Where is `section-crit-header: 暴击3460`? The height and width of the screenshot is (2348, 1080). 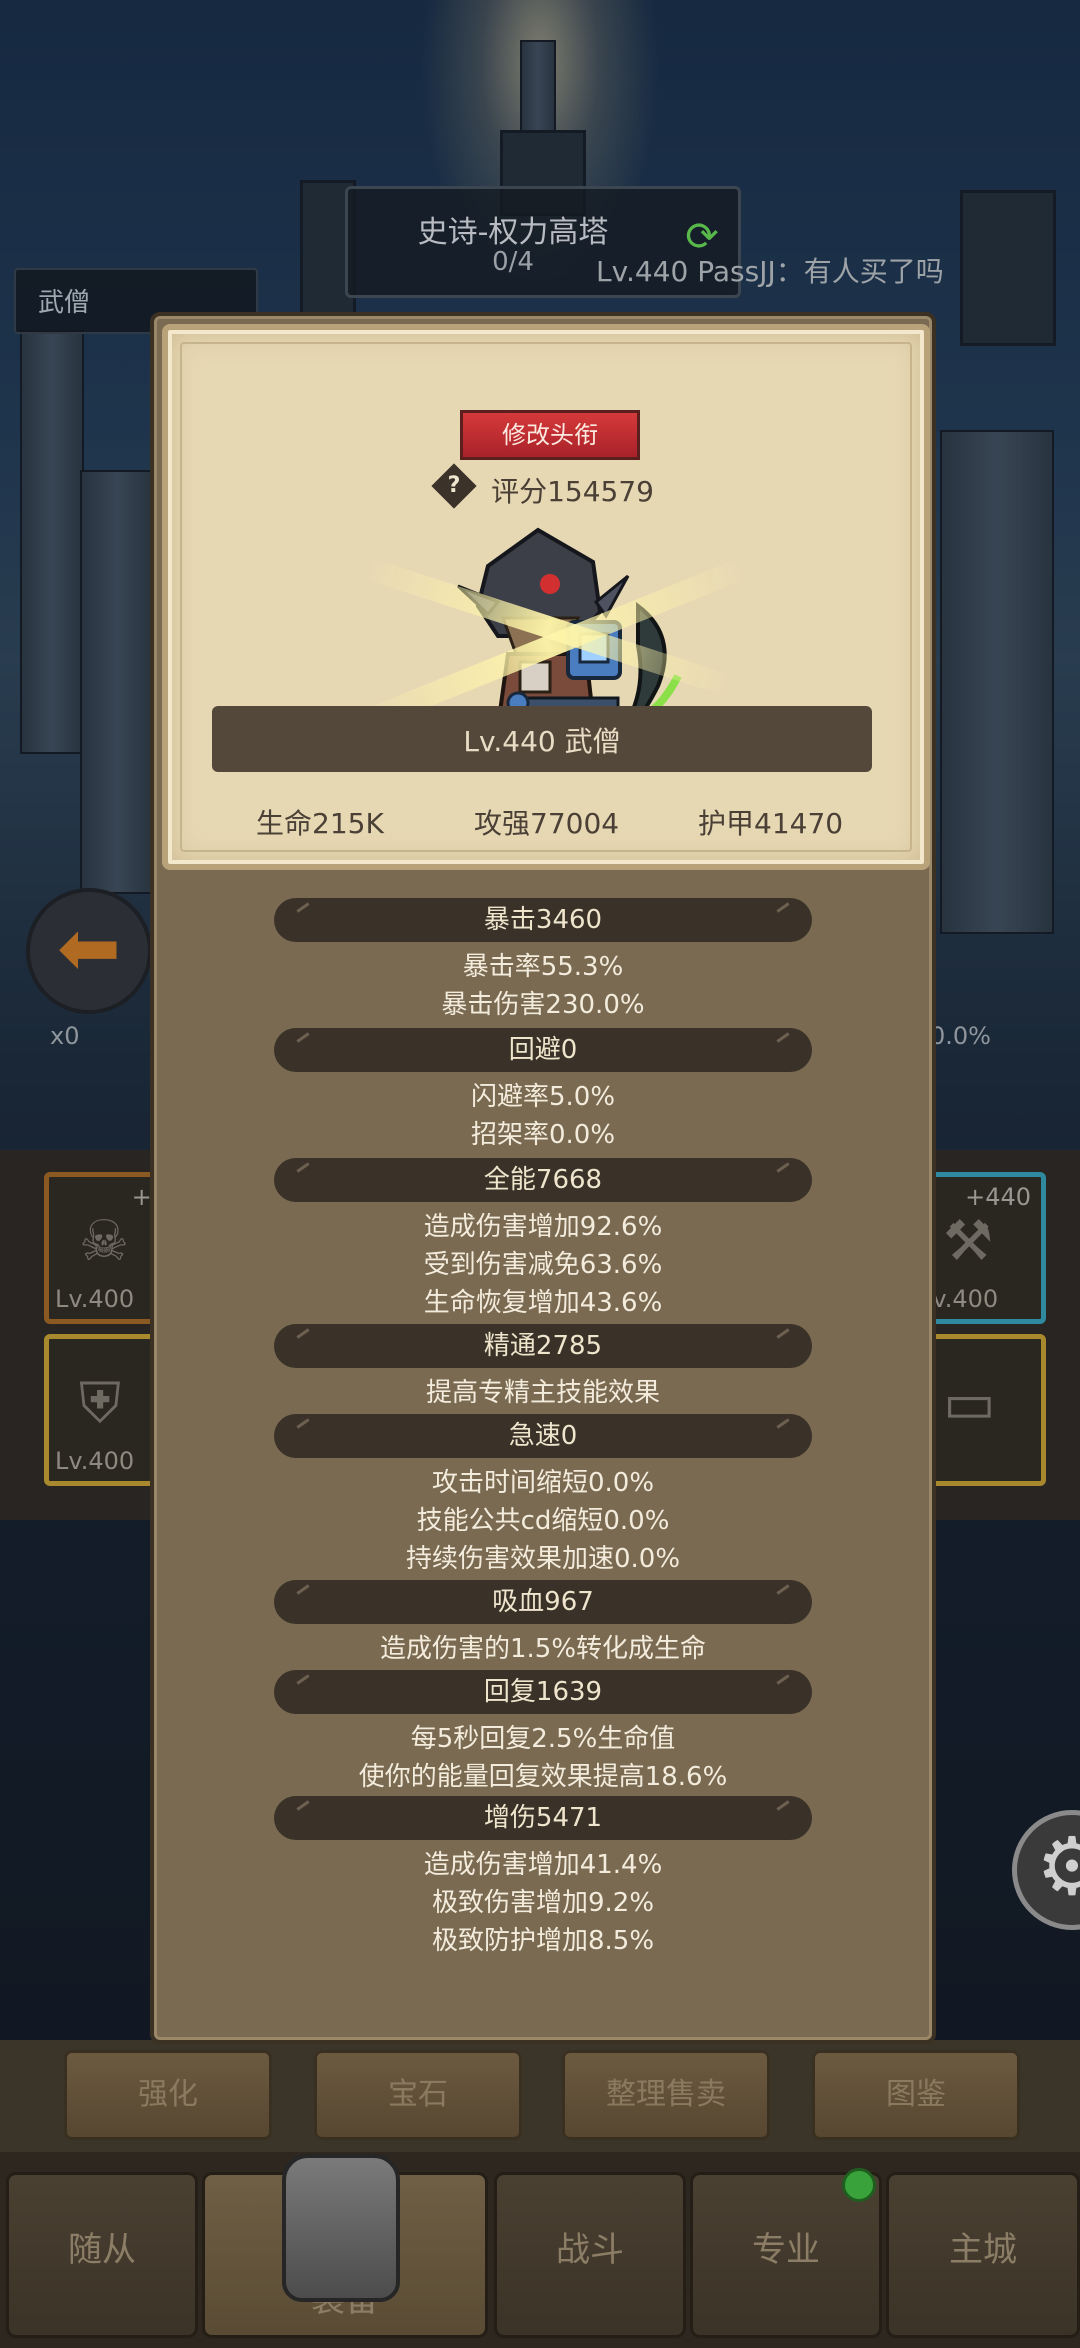
section-crit-header: 暴击3460 is located at coordinates (543, 920).